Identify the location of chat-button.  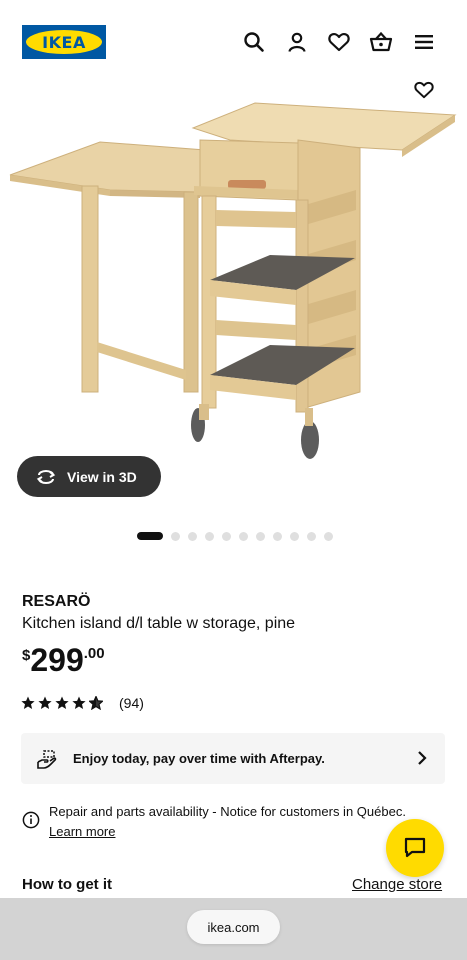
(415, 848).